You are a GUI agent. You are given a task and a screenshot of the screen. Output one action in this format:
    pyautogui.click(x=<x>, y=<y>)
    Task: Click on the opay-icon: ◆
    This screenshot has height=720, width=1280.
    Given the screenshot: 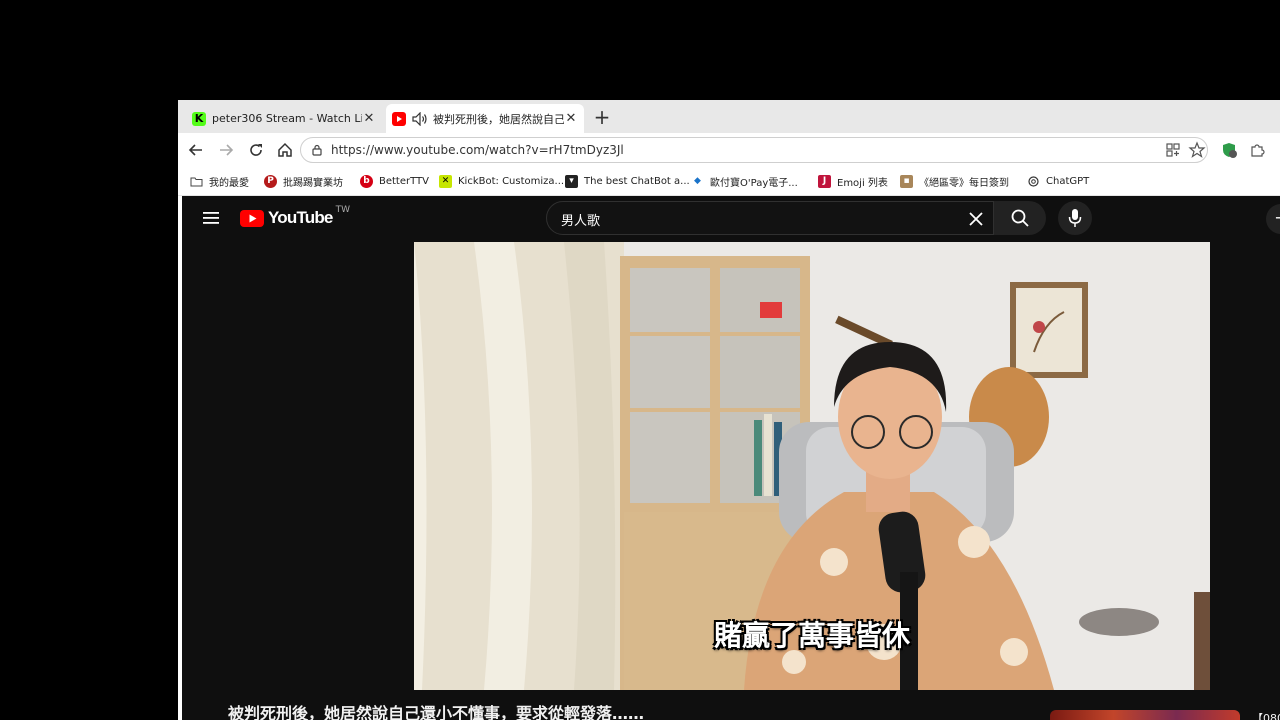 What is the action you would take?
    pyautogui.click(x=697, y=181)
    